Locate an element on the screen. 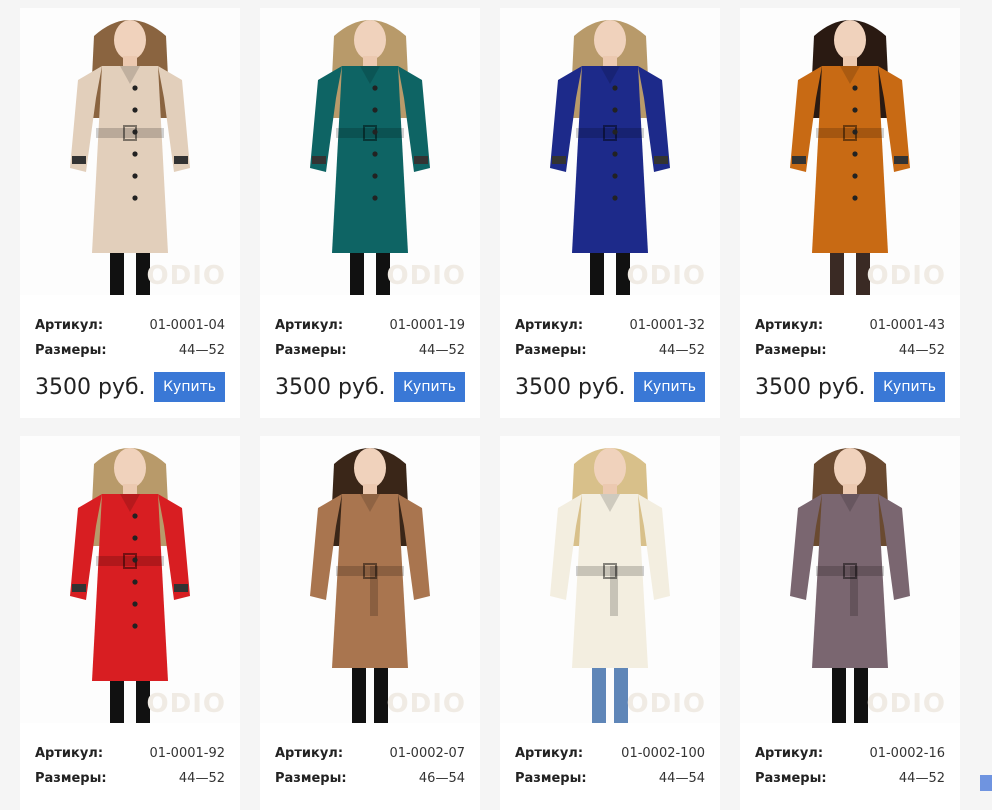  article-value: 01-0001-19 is located at coordinates (427, 325).